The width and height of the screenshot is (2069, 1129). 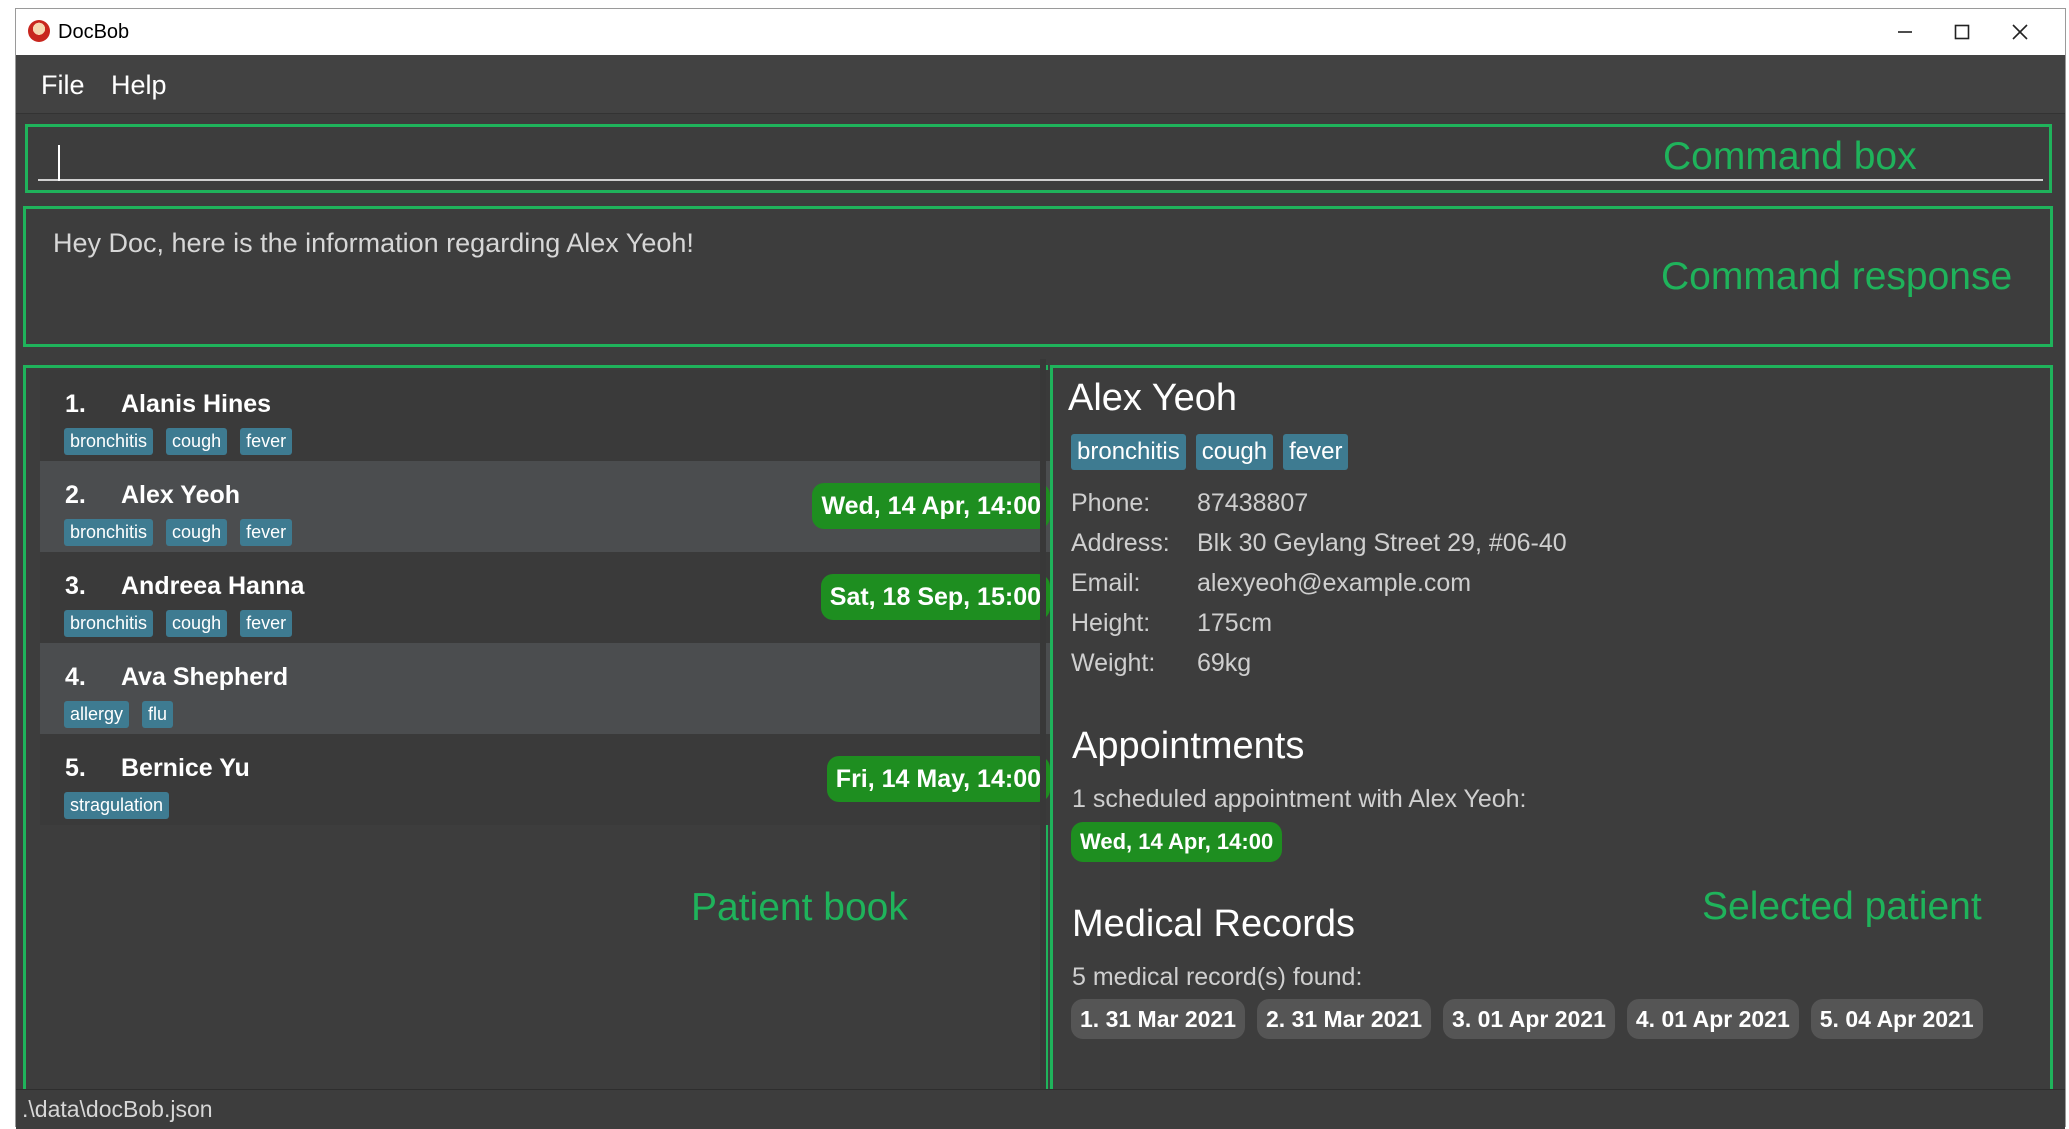 I want to click on menu-help: Help, so click(x=139, y=85).